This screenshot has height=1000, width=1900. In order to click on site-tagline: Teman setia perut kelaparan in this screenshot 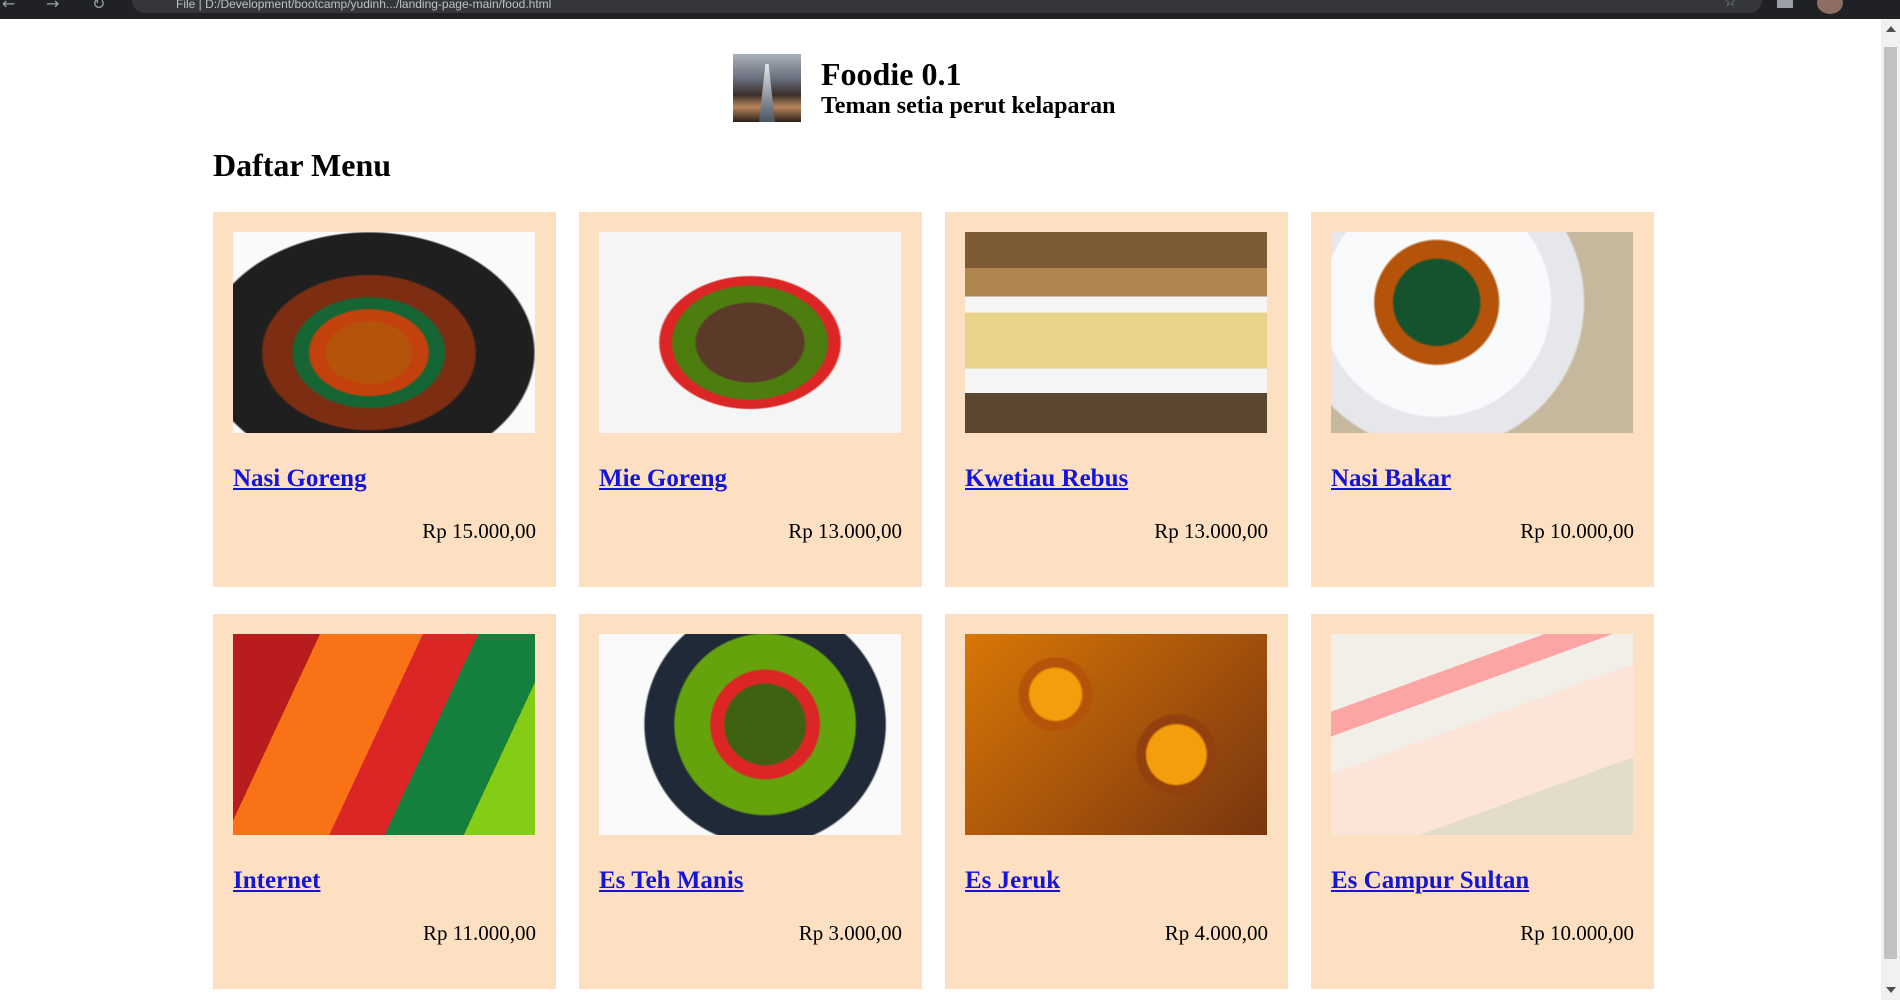, I will do `click(968, 106)`.